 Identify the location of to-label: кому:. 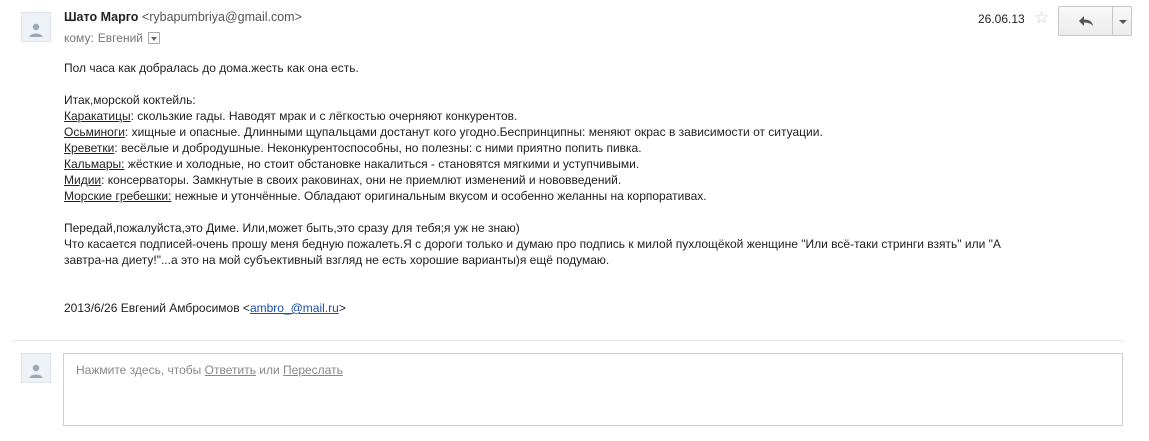
(79, 38).